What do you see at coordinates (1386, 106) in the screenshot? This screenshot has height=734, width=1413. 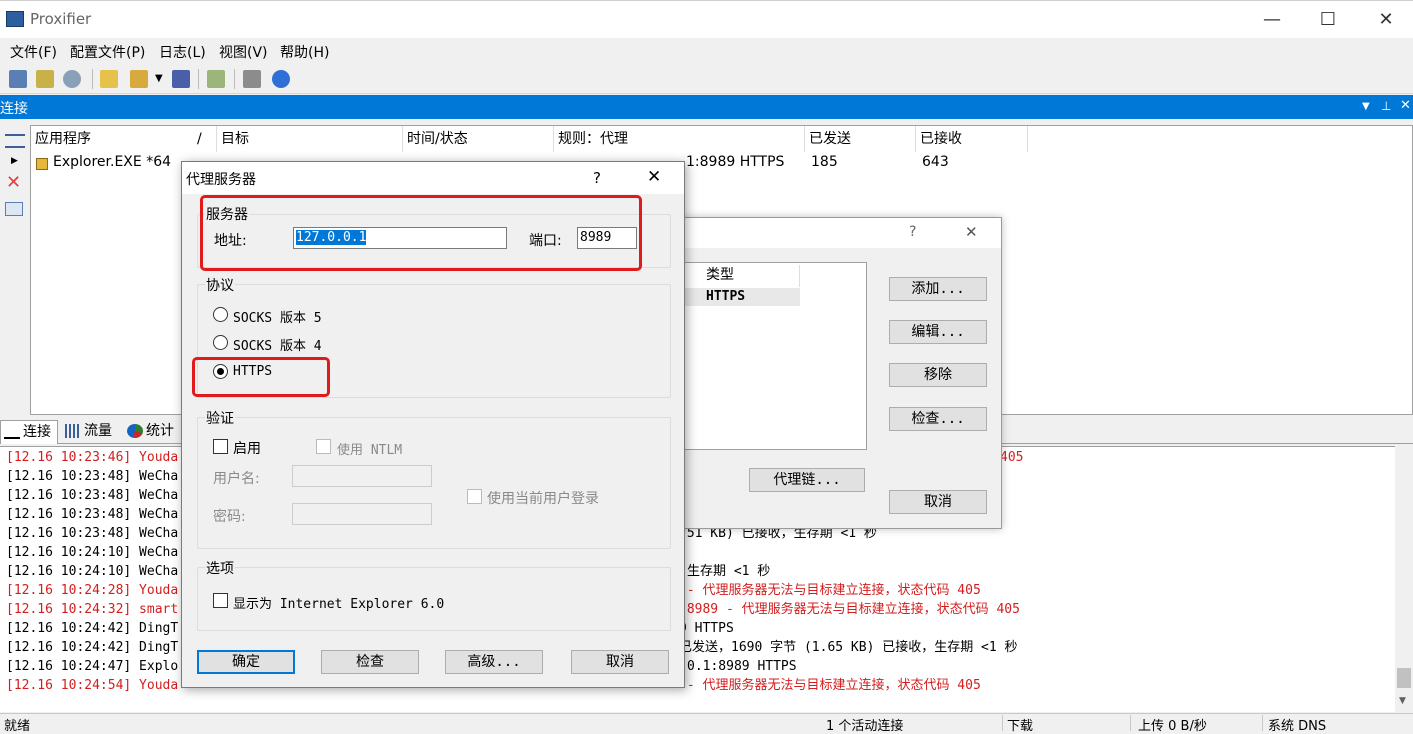 I see `pin-icon: ⊥` at bounding box center [1386, 106].